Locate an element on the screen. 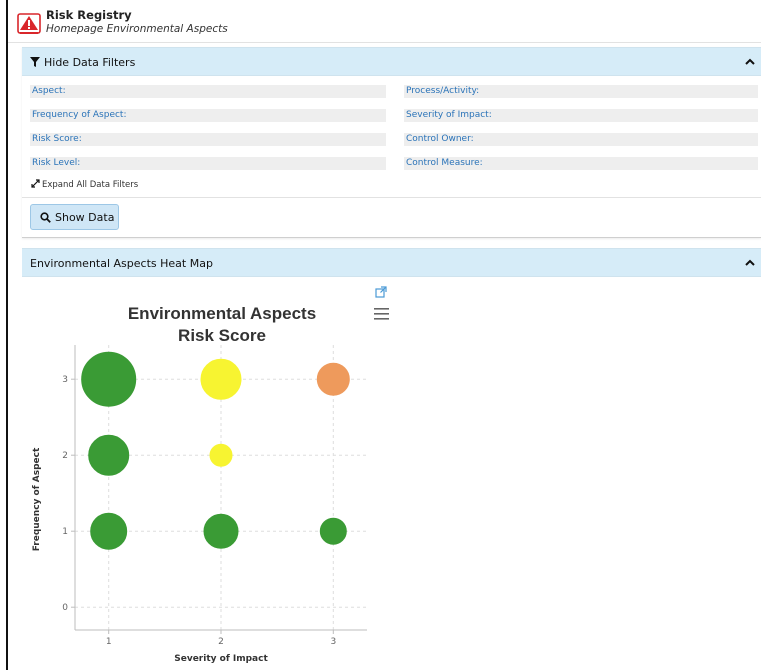 Image resolution: width=761 pixels, height=670 pixels. external-link-icon is located at coordinates (381, 292).